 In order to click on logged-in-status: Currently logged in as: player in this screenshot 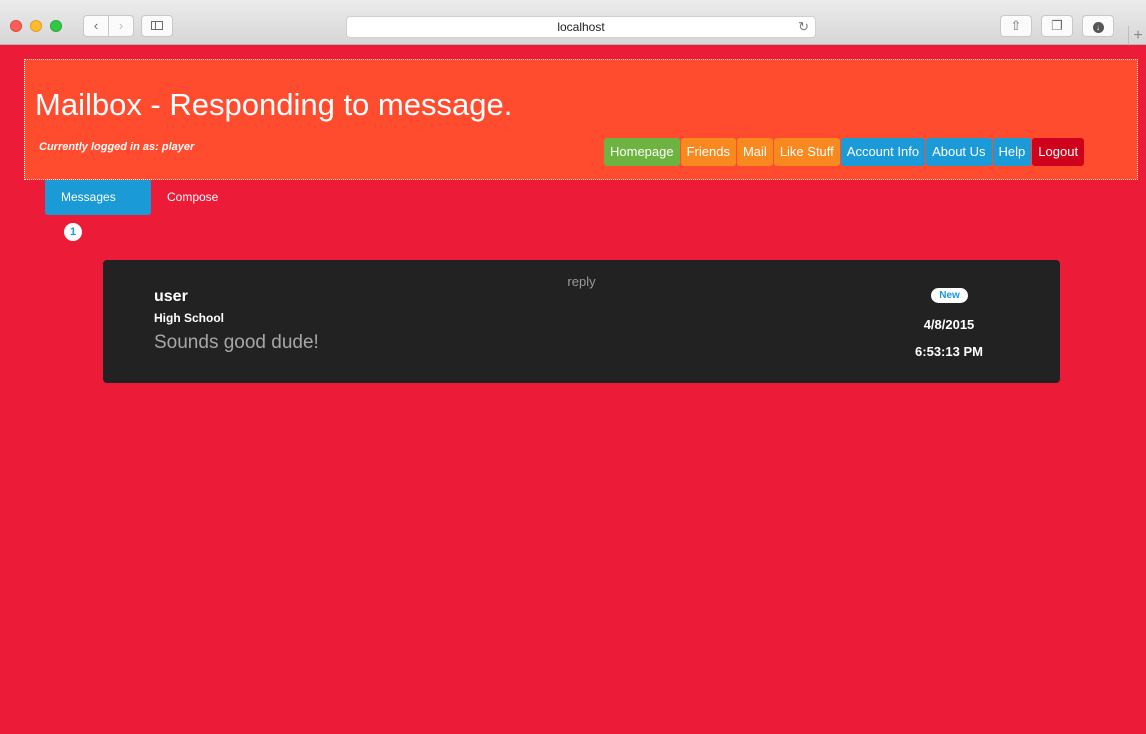, I will do `click(117, 147)`.